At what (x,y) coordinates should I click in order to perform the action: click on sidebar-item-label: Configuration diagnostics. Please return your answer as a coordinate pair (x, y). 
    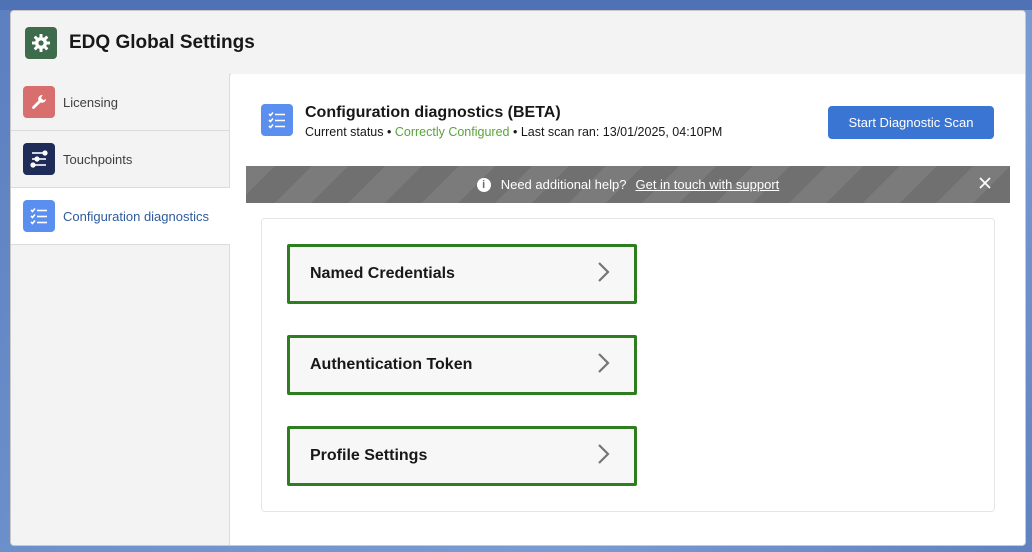
    Looking at the image, I should click on (136, 216).